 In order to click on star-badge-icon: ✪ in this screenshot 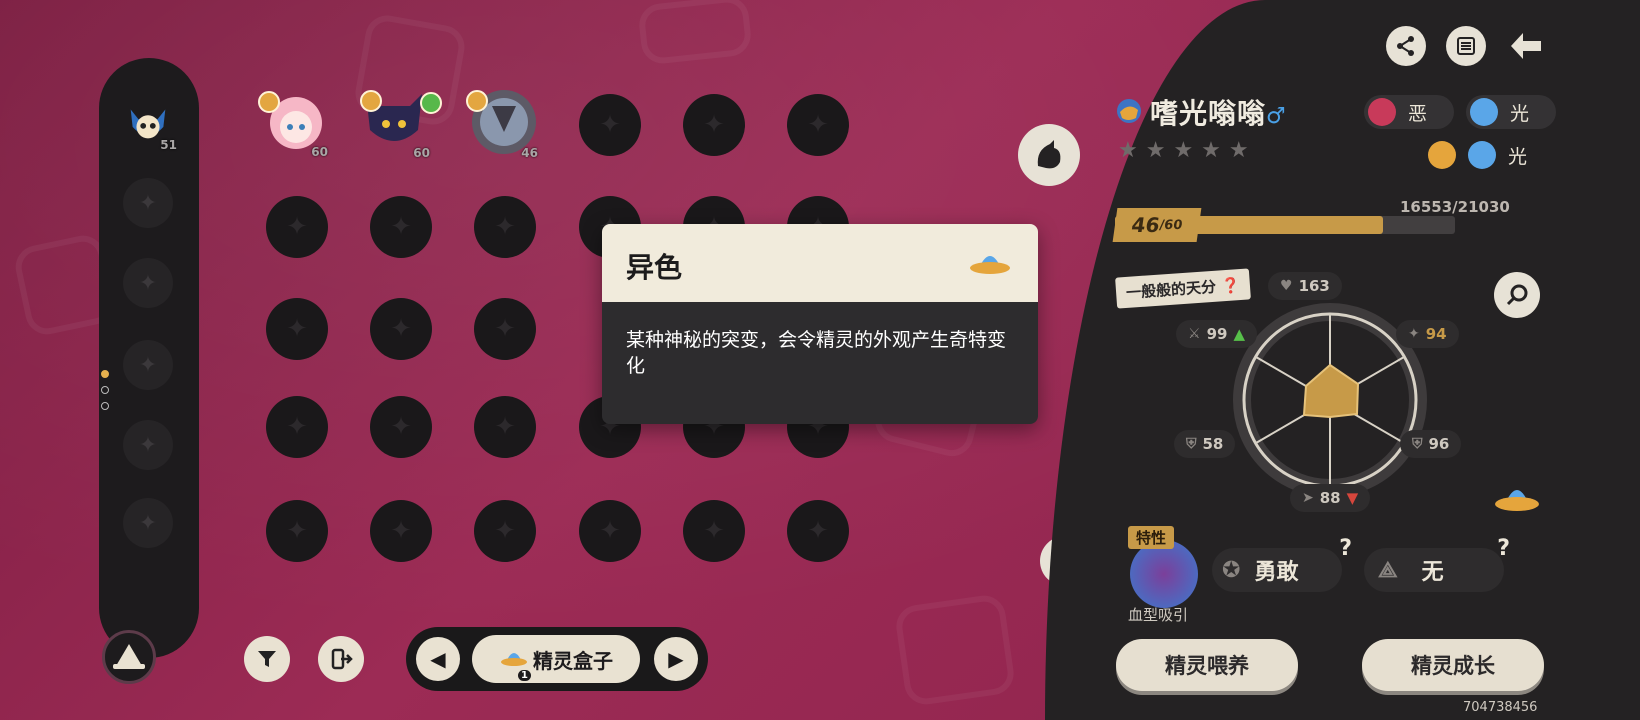, I will do `click(1231, 570)`.